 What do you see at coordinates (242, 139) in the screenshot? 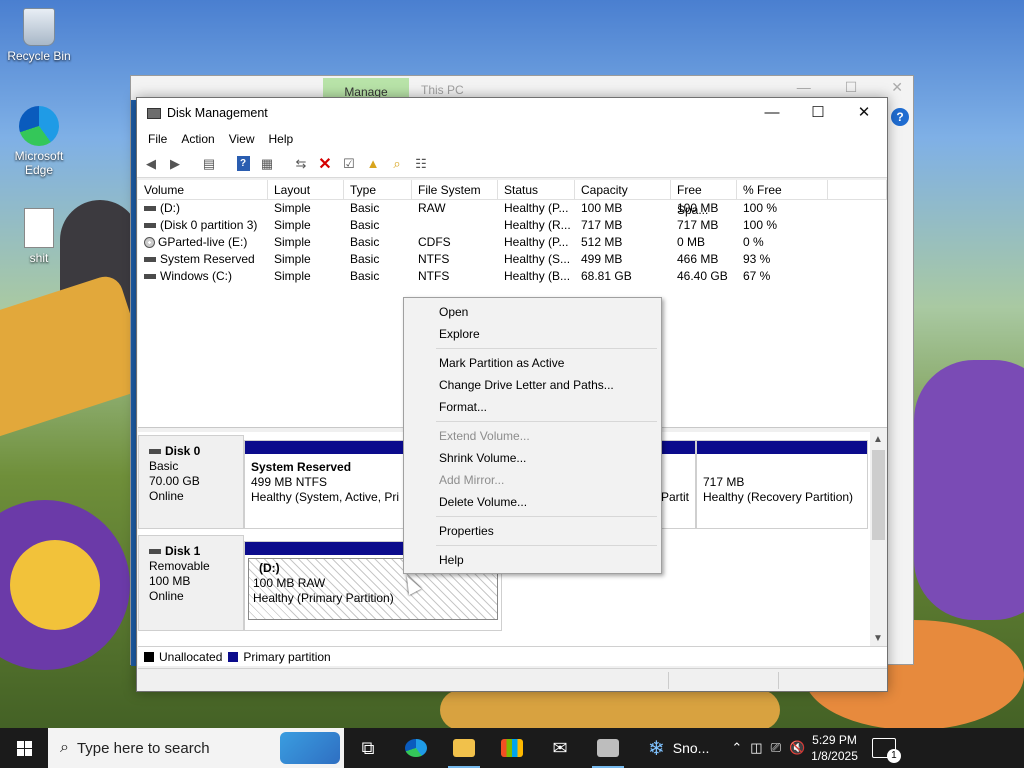
I see `menu-view: View` at bounding box center [242, 139].